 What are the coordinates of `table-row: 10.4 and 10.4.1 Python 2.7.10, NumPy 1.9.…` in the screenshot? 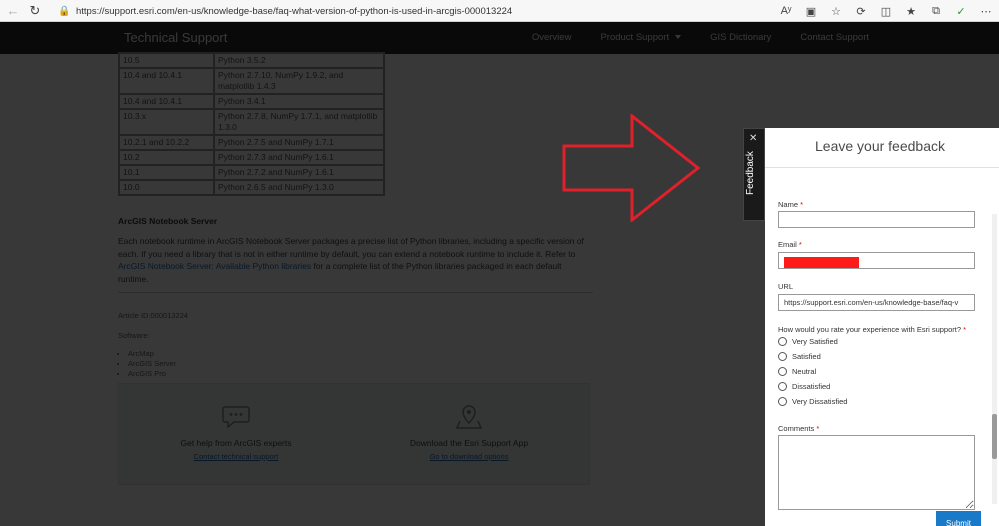 It's located at (251, 81).